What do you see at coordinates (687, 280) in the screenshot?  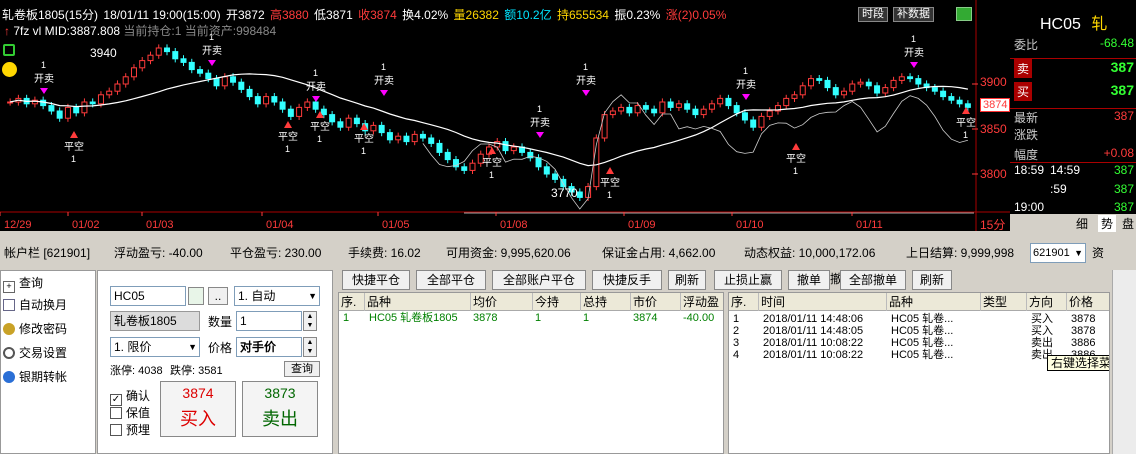 I see `refresh-positions-button: 刷新` at bounding box center [687, 280].